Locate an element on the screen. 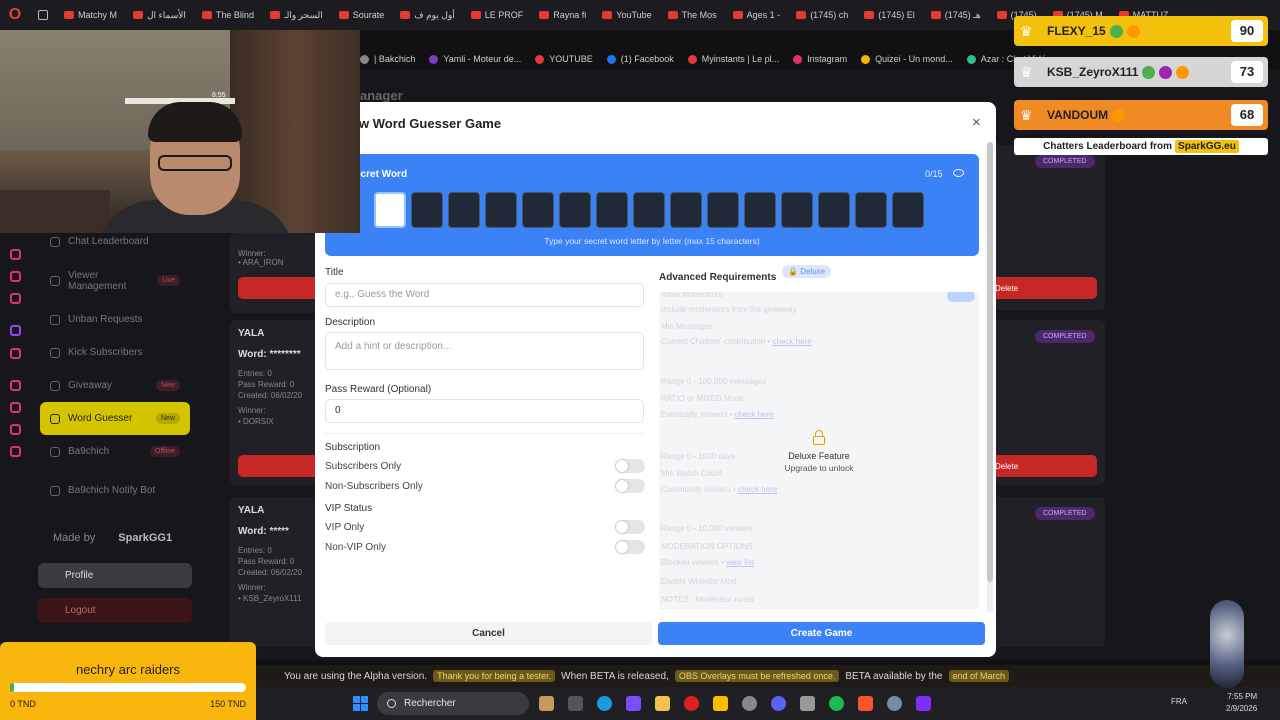 This screenshot has height=720, width=1280. modal-scrollbar is located at coordinates (990, 377).